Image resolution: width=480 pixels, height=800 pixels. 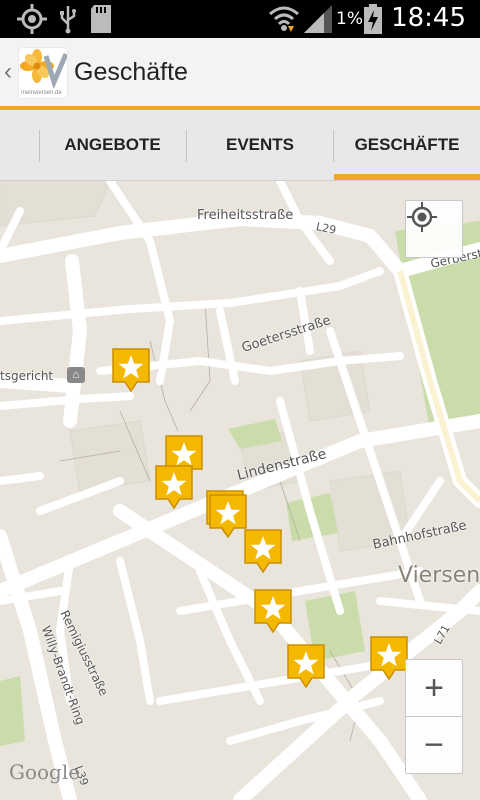 I want to click on tab-events: EVENTS, so click(x=260, y=145).